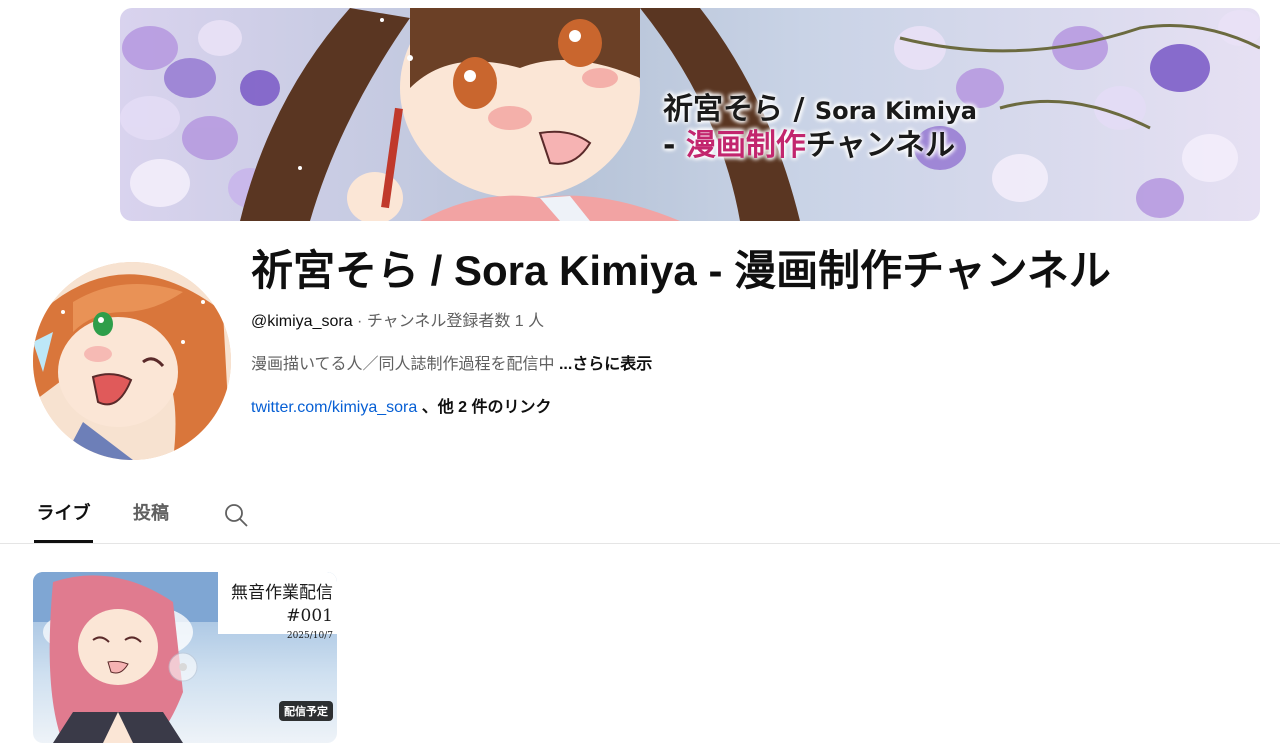 This screenshot has width=1280, height=743. What do you see at coordinates (640, 515) in the screenshot?
I see `channel-tabs: ライブ 投稿` at bounding box center [640, 515].